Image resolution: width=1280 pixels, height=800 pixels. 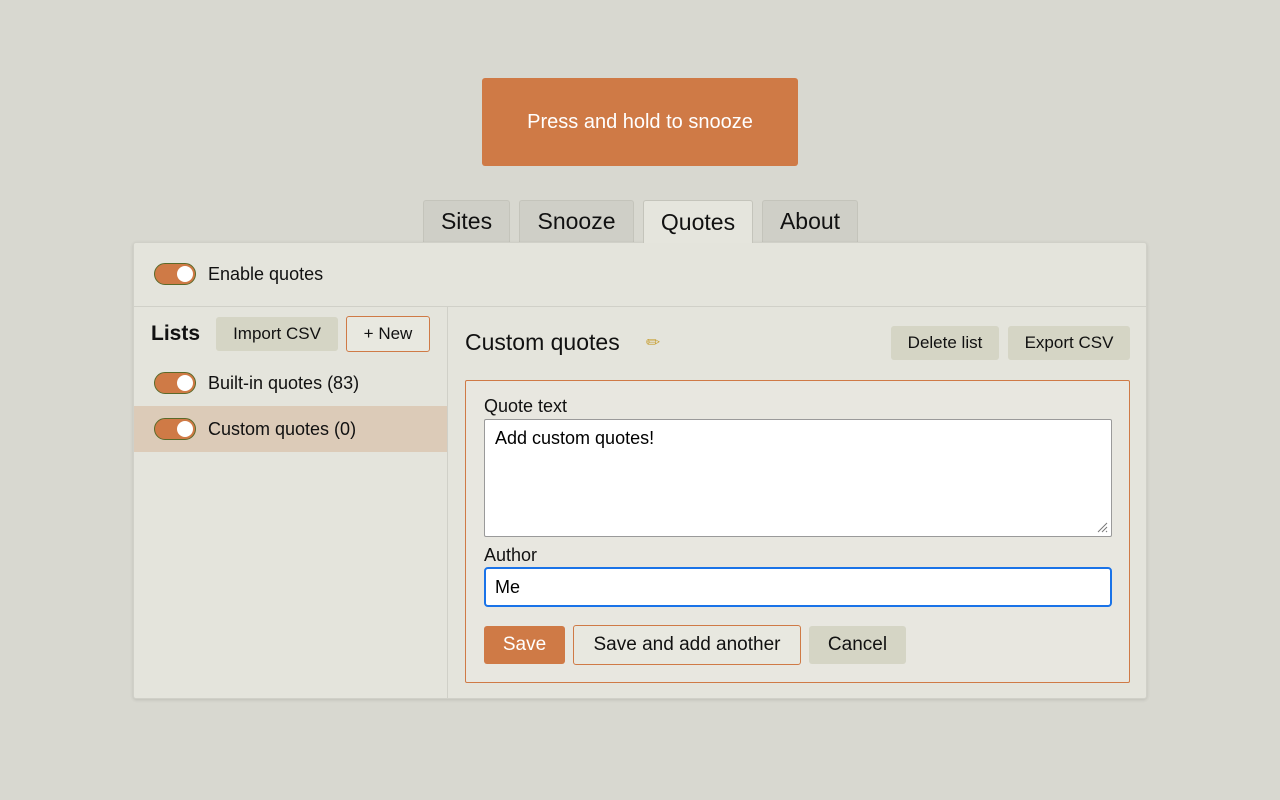 I want to click on new-list-button: + New, so click(x=388, y=334).